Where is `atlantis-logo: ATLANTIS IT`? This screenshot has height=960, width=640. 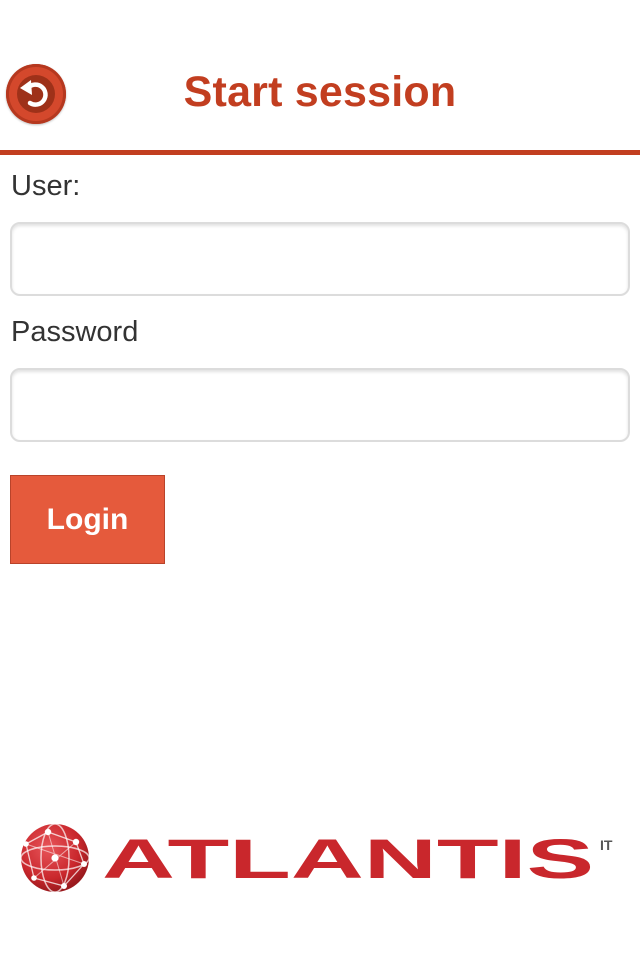 atlantis-logo: ATLANTIS IT is located at coordinates (316, 858).